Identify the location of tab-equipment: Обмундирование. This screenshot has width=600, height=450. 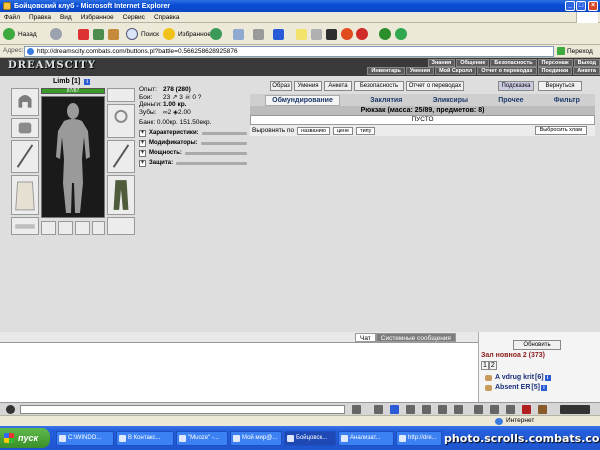
(302, 100).